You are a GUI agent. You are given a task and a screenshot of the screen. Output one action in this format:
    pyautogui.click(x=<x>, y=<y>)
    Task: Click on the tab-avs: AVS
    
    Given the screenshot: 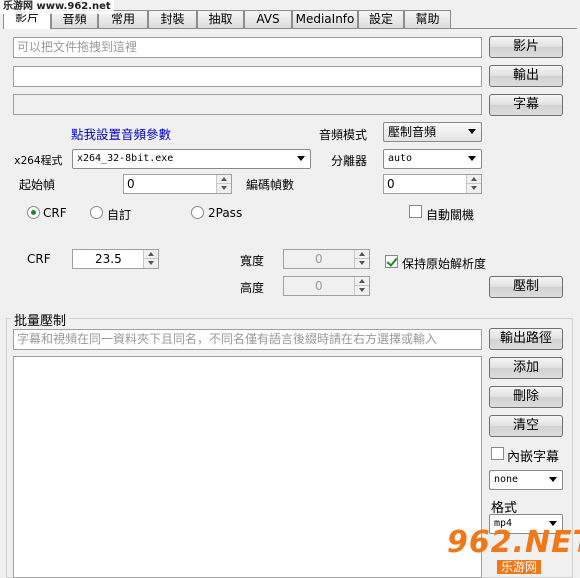 What is the action you would take?
    pyautogui.click(x=268, y=19)
    